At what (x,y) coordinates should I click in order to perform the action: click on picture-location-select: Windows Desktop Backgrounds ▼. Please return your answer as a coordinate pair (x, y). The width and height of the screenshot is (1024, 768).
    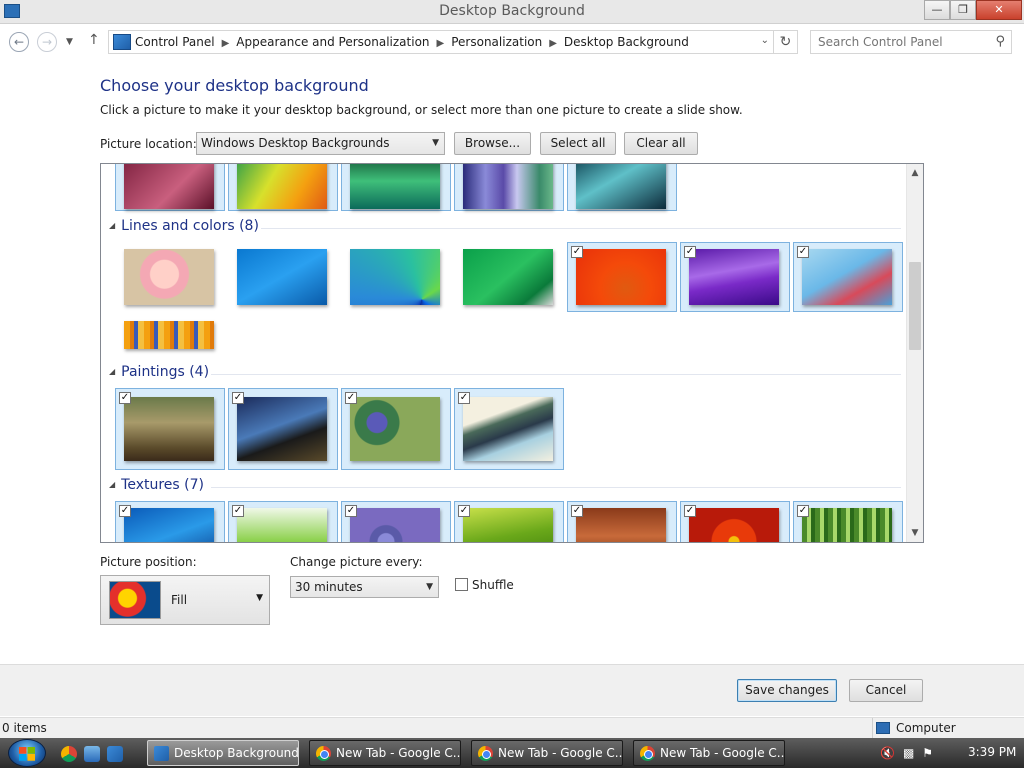
    Looking at the image, I should click on (320, 143).